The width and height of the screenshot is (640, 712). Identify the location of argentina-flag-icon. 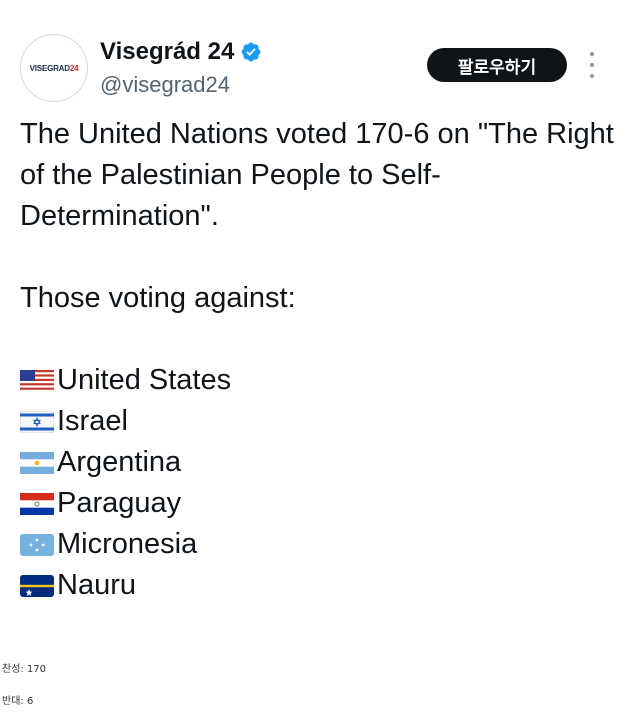
(37, 462).